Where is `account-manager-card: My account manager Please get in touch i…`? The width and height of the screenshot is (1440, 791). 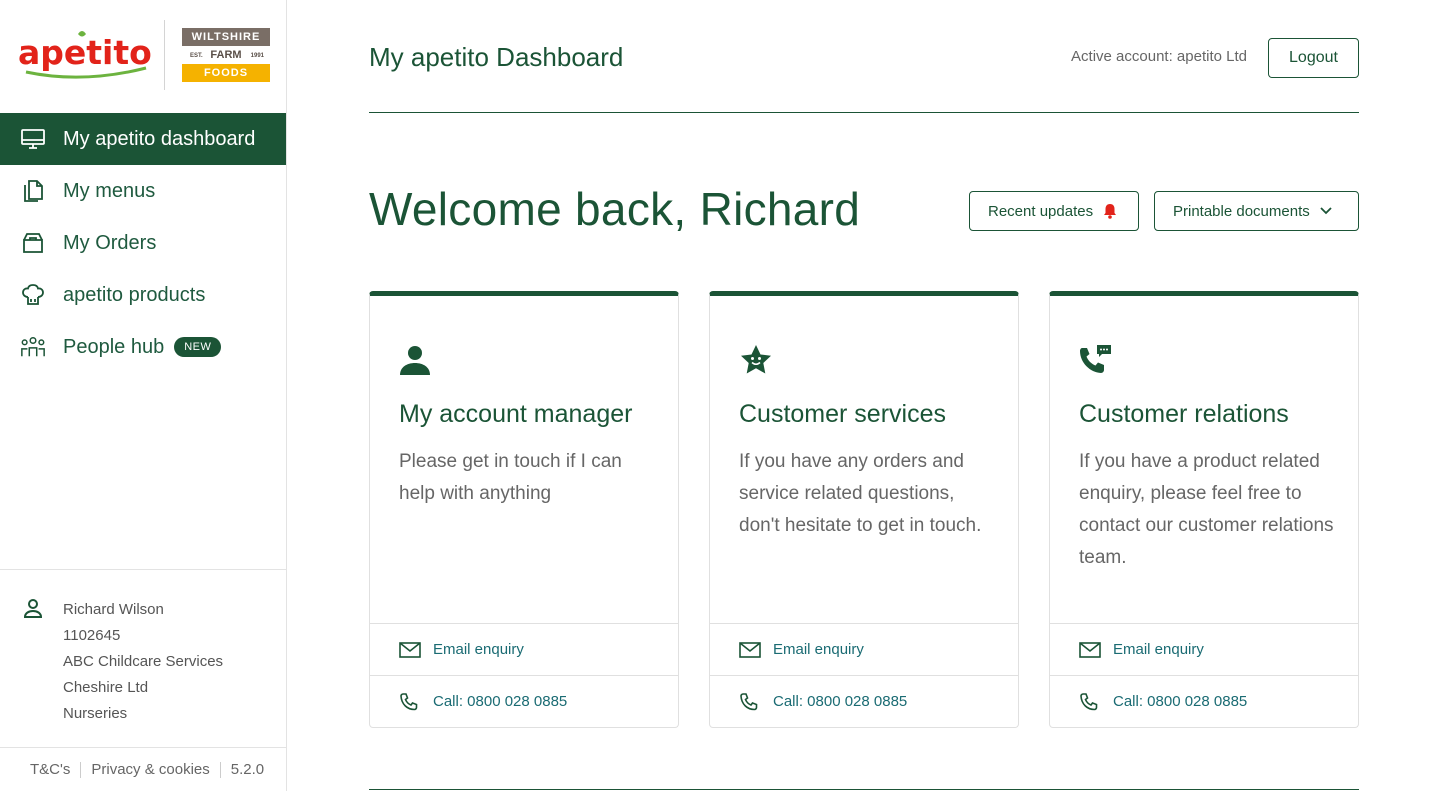 account-manager-card: My account manager Please get in touch i… is located at coordinates (524, 509).